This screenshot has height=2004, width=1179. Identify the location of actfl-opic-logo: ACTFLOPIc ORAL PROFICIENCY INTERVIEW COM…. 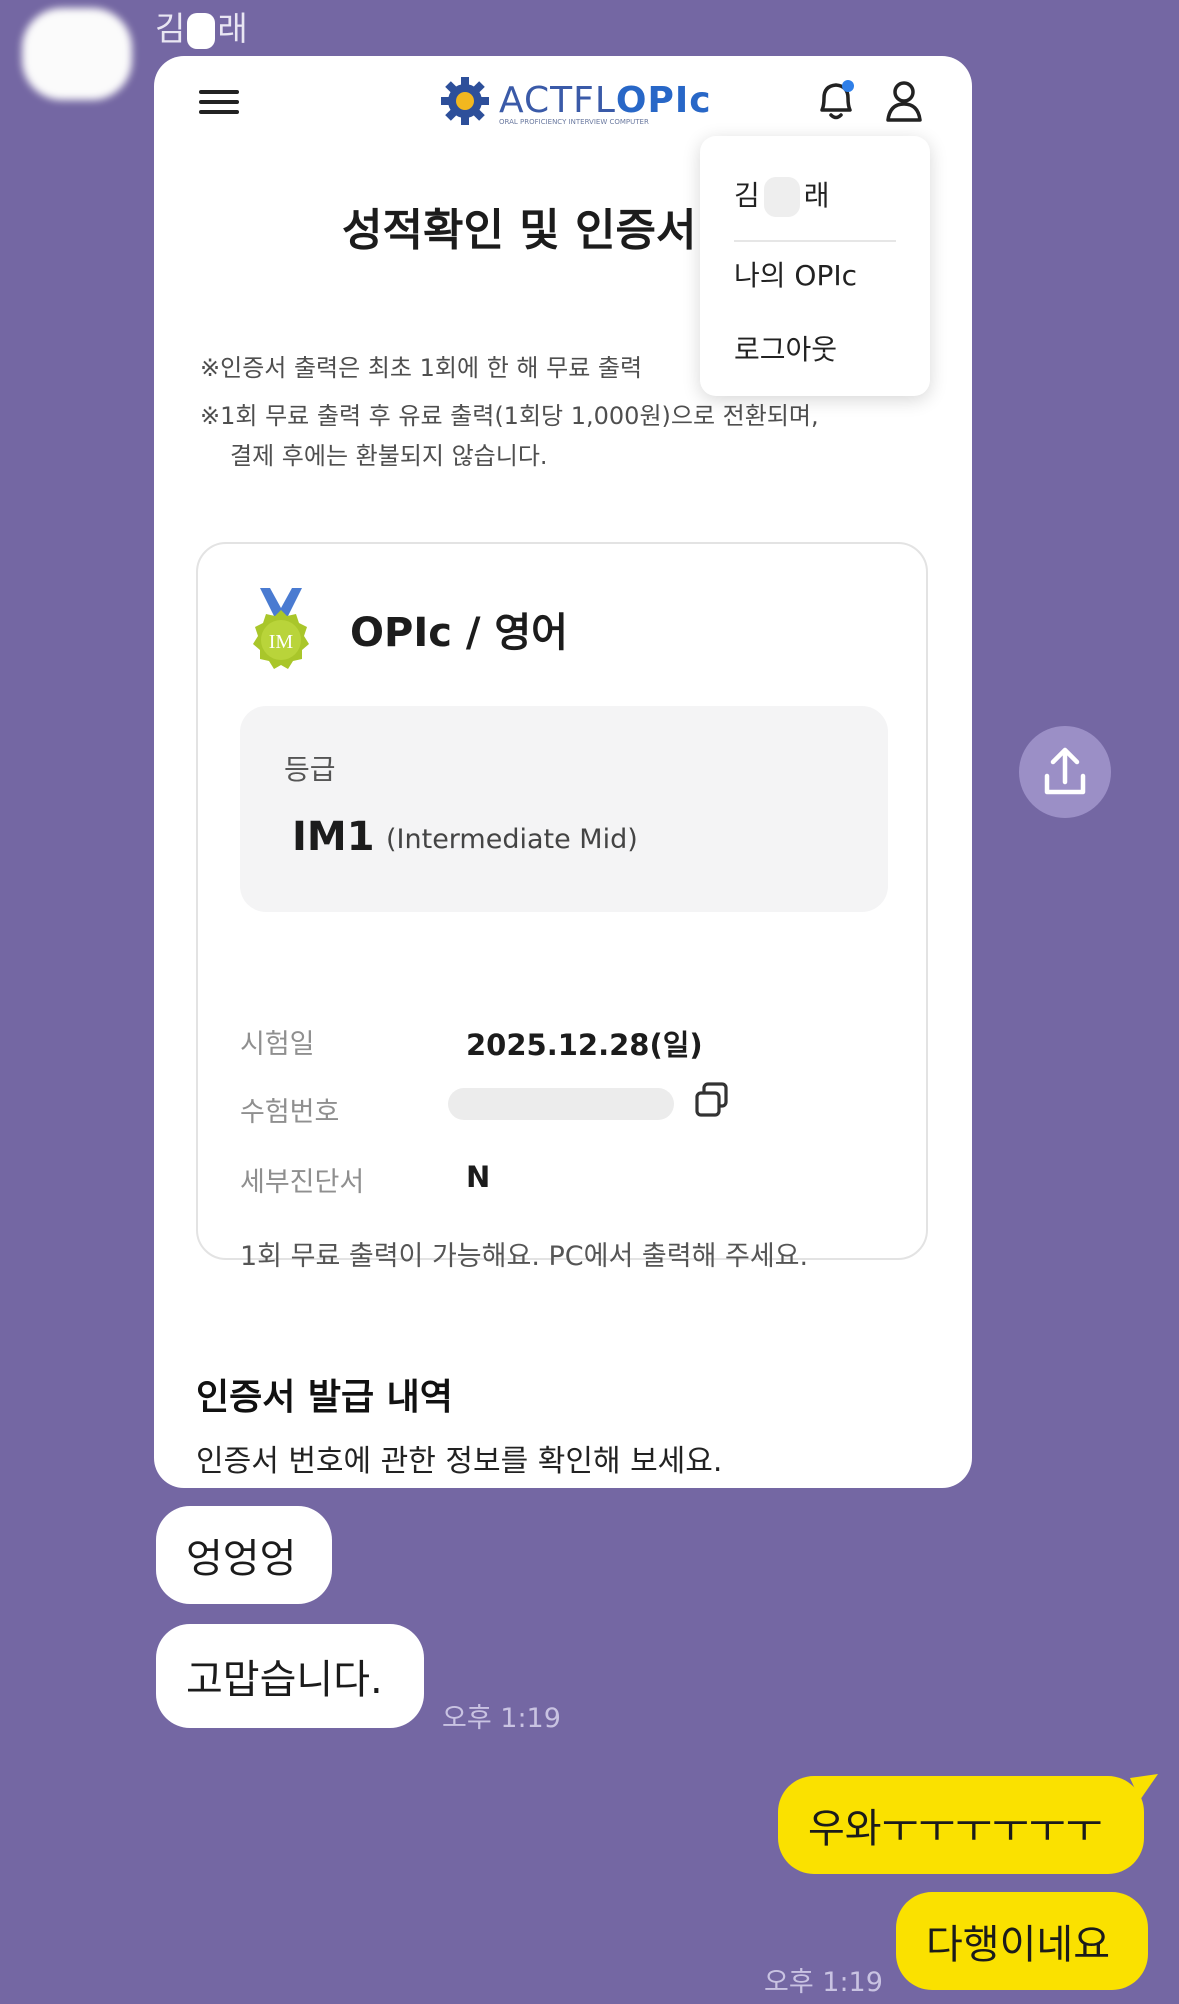
(575, 101).